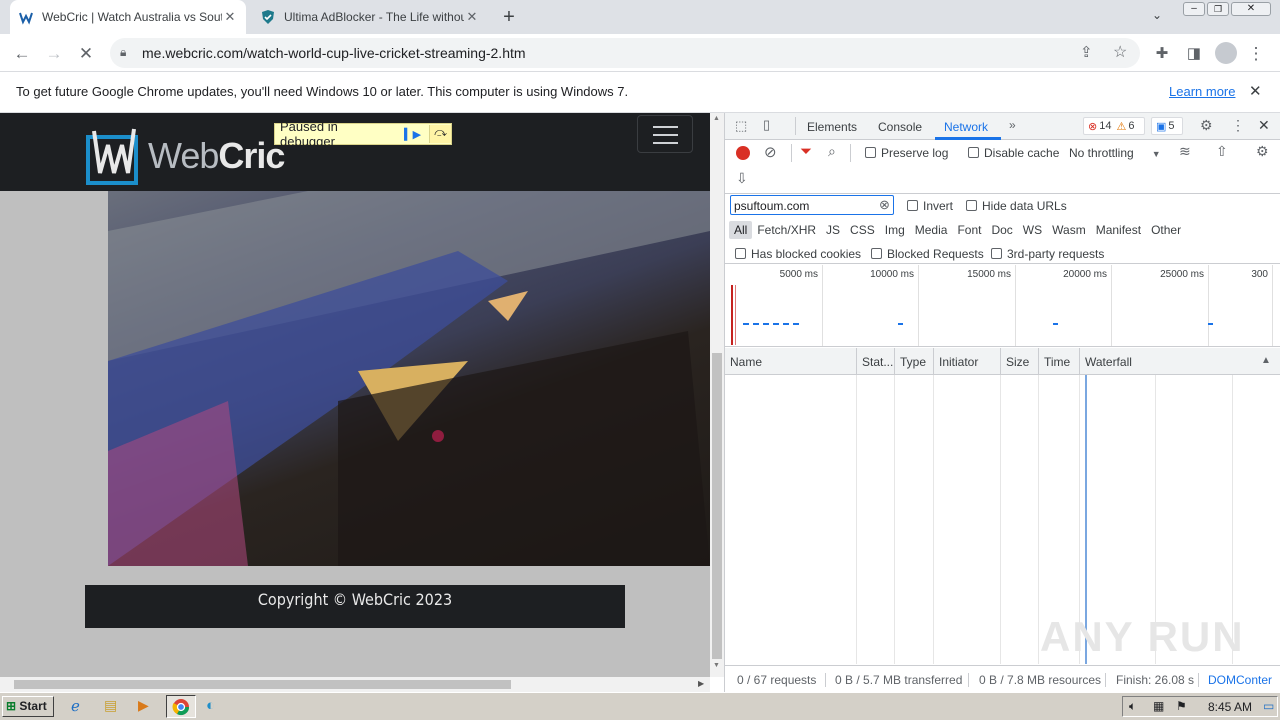  What do you see at coordinates (54, 54) in the screenshot?
I see `forward-arrow-icon: →` at bounding box center [54, 54].